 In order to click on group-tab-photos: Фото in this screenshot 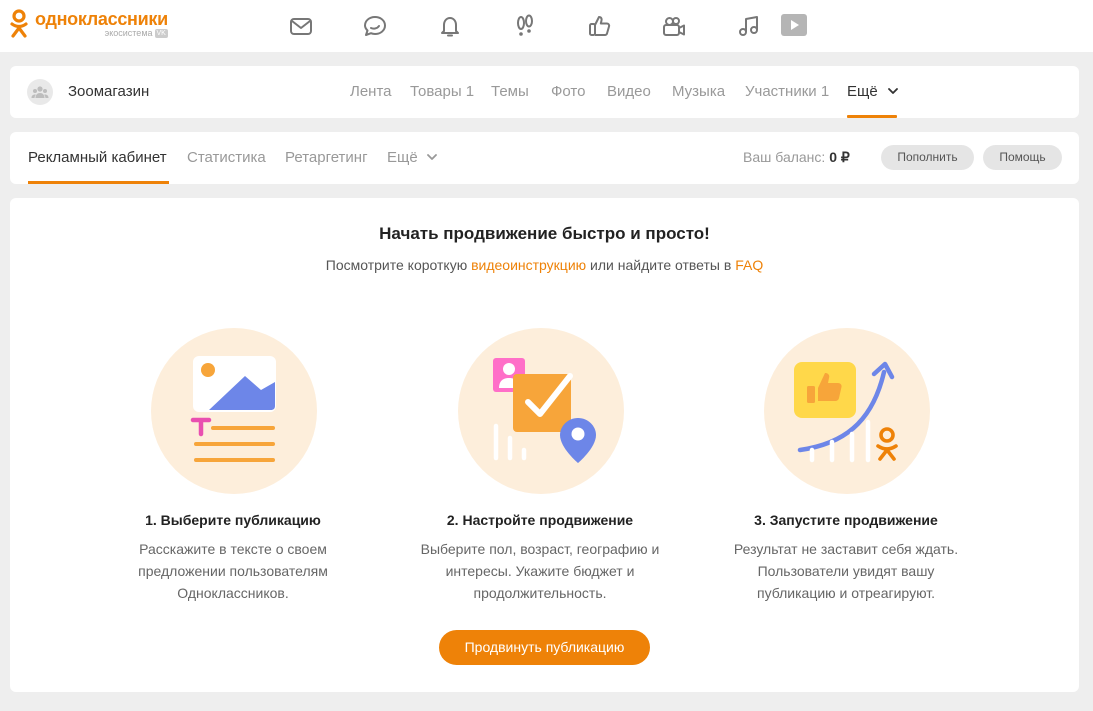, I will do `click(568, 91)`.